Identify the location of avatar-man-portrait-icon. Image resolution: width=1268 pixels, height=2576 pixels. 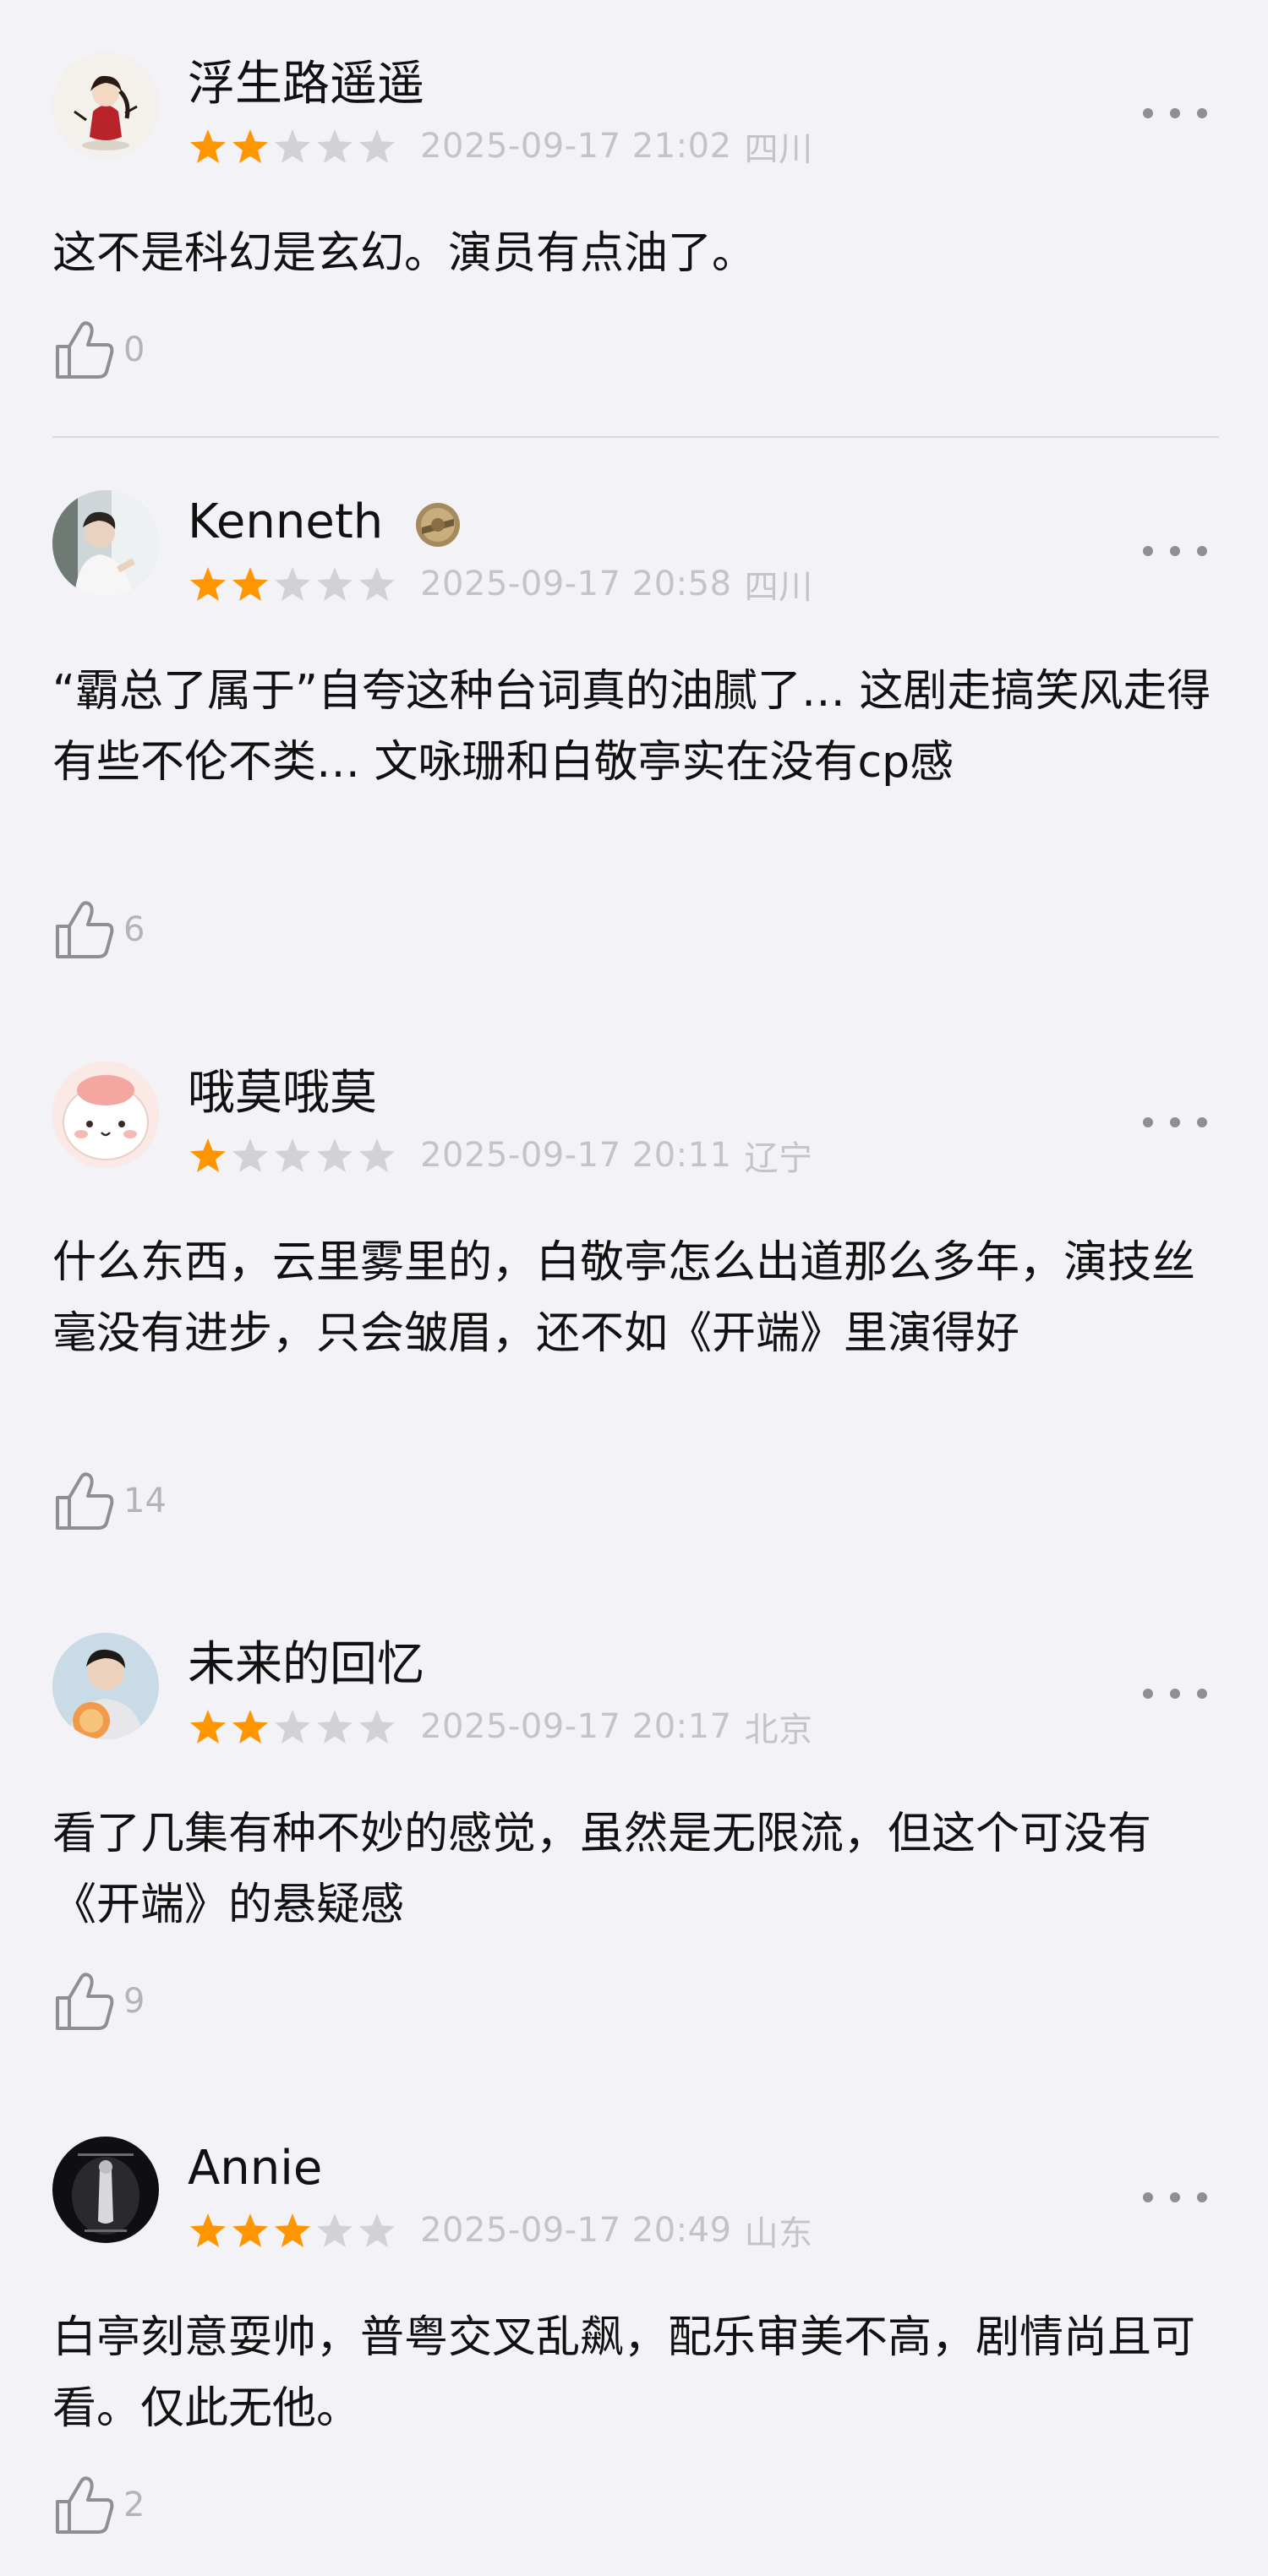
(105, 1686).